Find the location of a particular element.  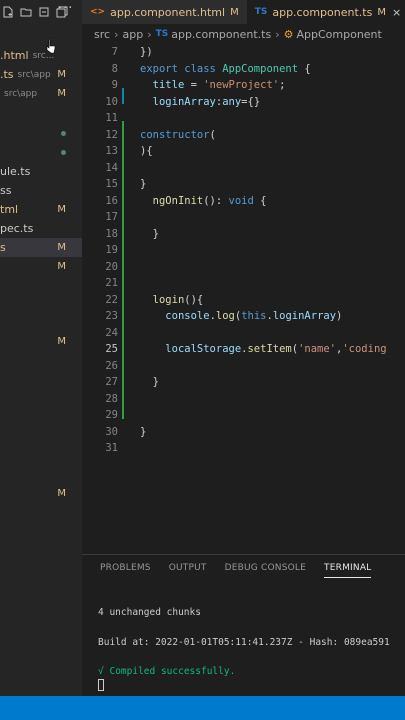

open-editors-list: .html src... .ts src\app M src\app M is located at coordinates (41, 74).